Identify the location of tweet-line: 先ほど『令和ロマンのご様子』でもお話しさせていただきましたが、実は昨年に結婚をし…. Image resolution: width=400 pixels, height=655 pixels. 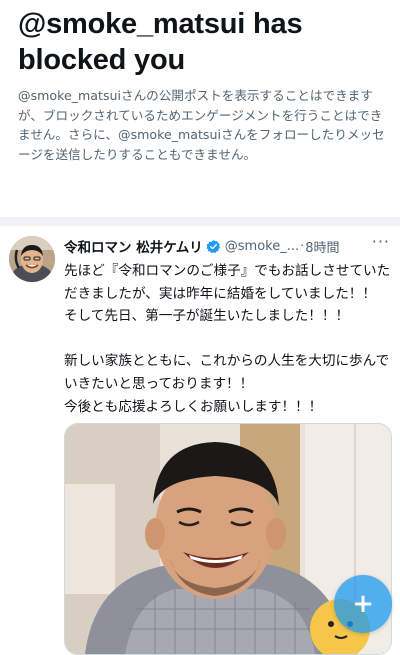
(227, 282).